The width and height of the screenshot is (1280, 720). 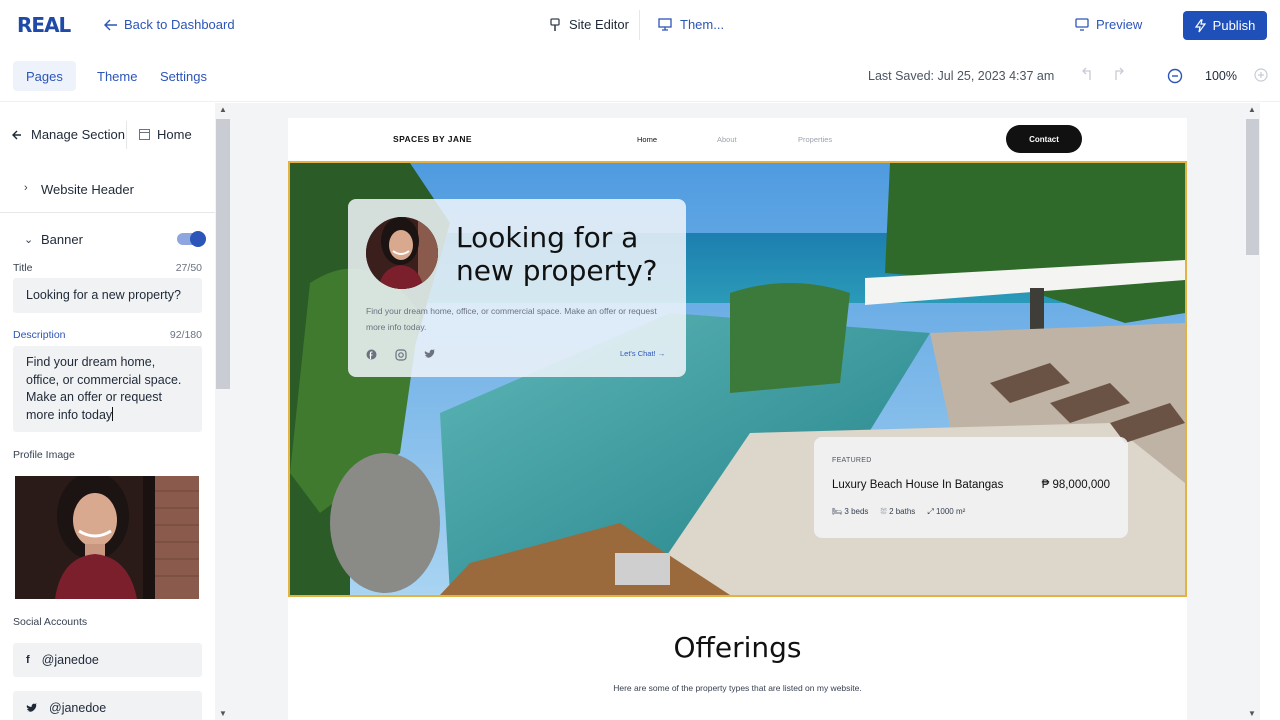 I want to click on description-char-count: 92/180, so click(x=185, y=335).